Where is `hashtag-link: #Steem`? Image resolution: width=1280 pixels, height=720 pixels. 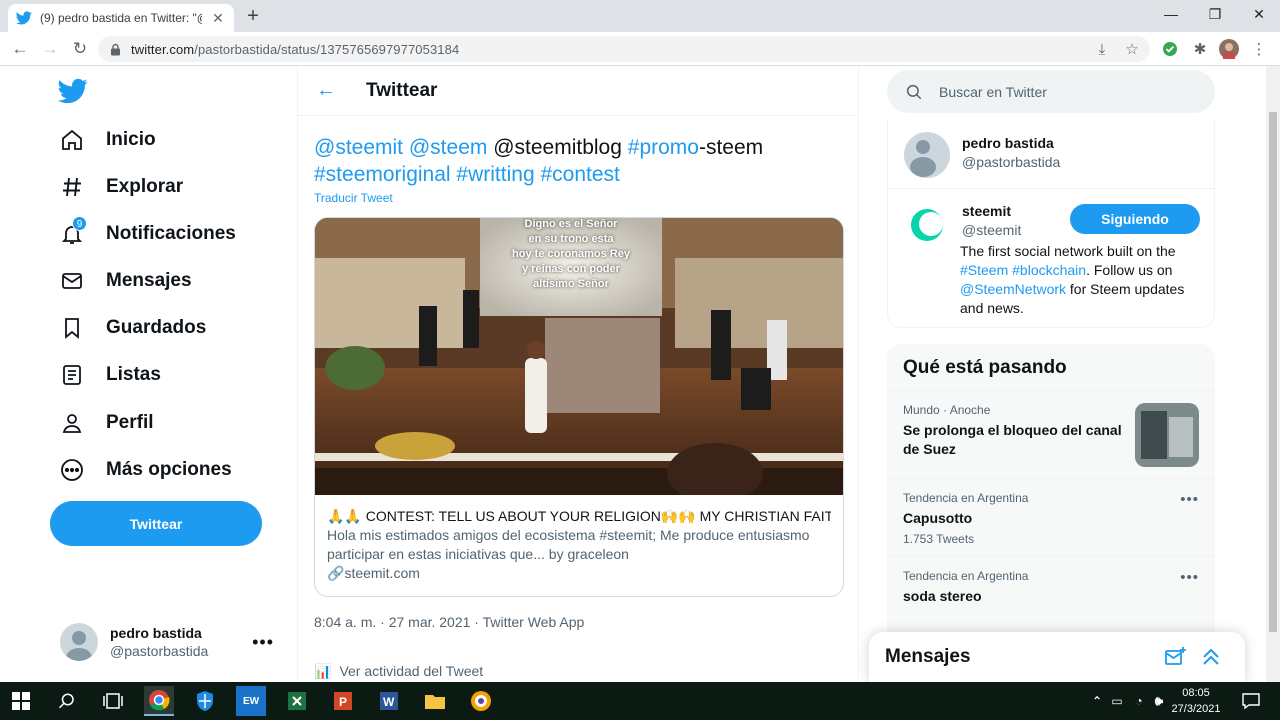 hashtag-link: #Steem is located at coordinates (984, 270).